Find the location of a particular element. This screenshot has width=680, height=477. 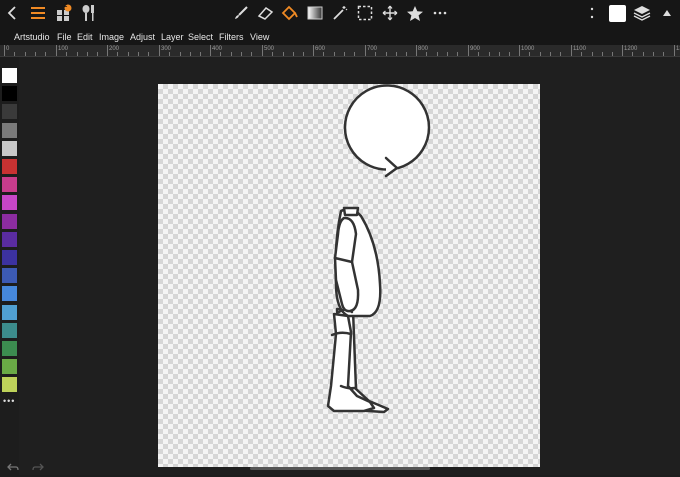

undo-icon is located at coordinates (13, 468).